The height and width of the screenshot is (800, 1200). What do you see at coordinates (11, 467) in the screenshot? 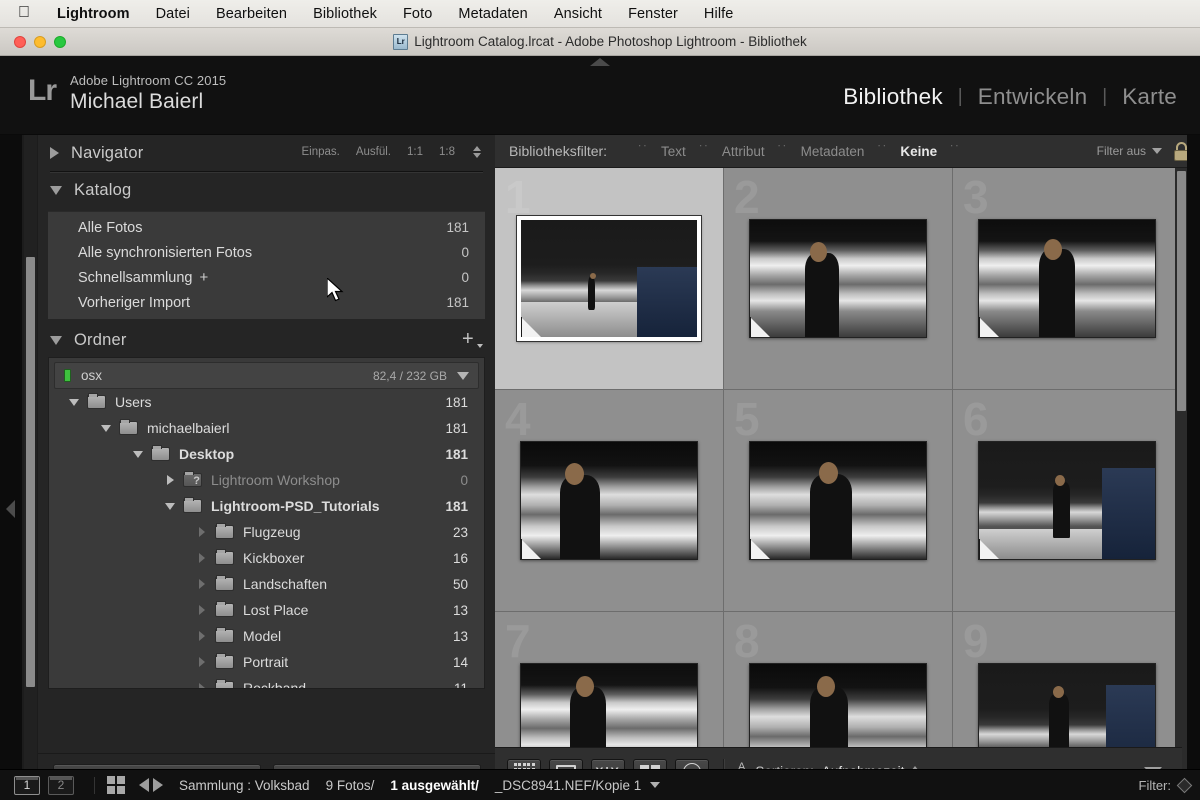
I see `left-panel-edge` at bounding box center [11, 467].